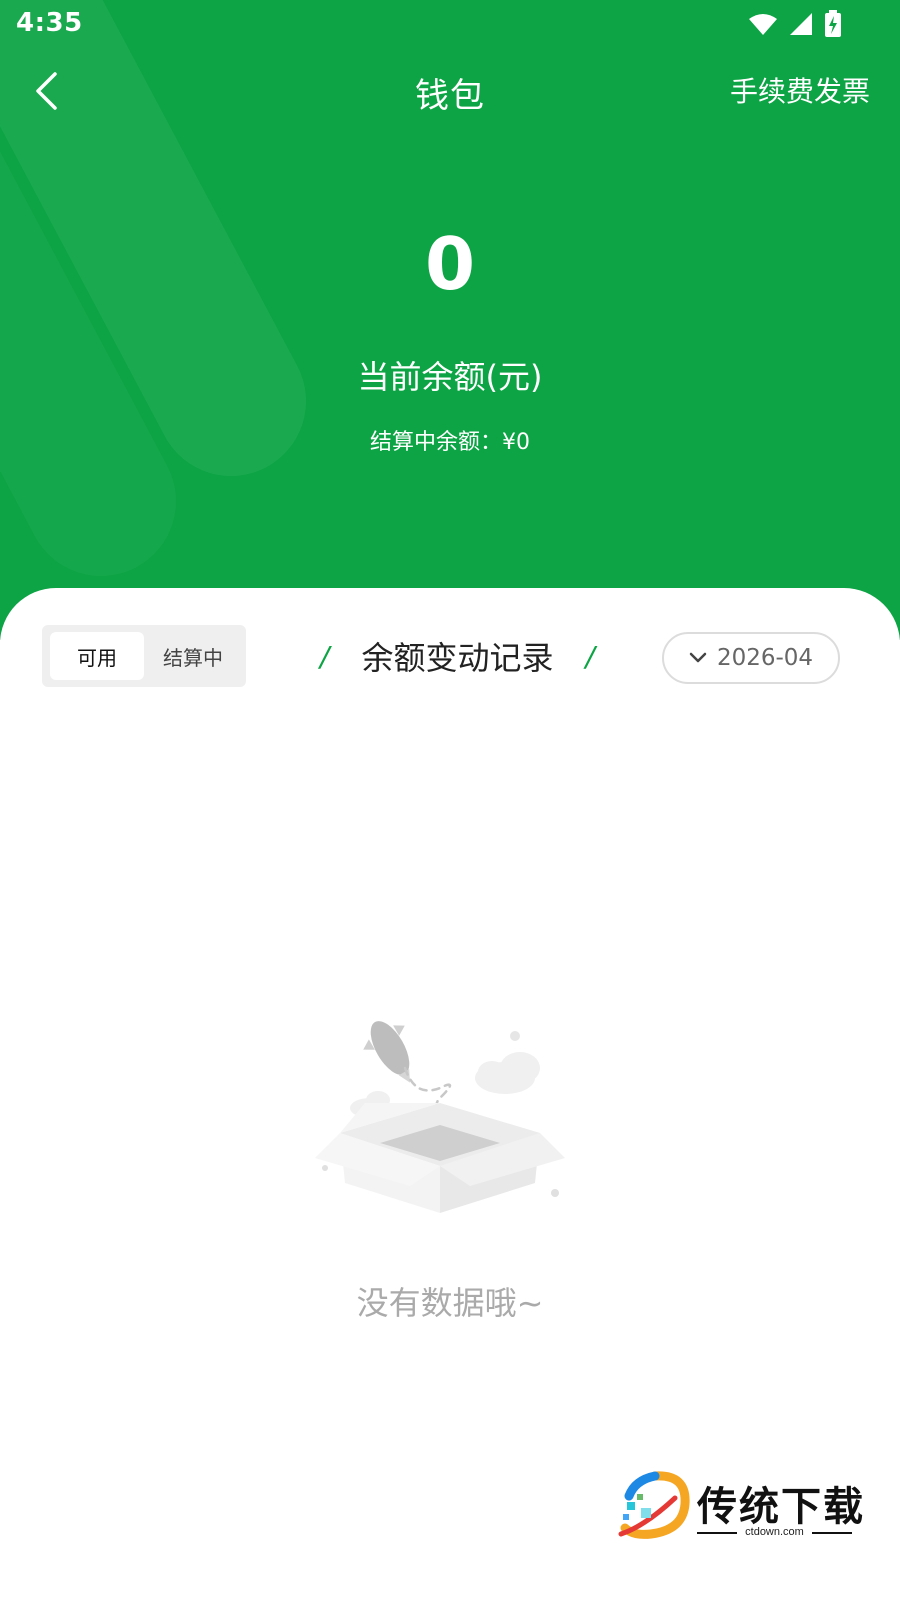 The height and width of the screenshot is (1600, 900). Describe the element at coordinates (800, 90) in the screenshot. I see `fee-invoice-link: 手续费发票` at that location.